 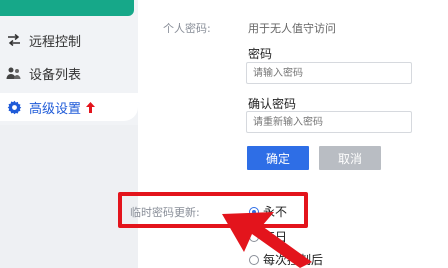 What do you see at coordinates (67, 8) in the screenshot?
I see `sidebar-header-bar` at bounding box center [67, 8].